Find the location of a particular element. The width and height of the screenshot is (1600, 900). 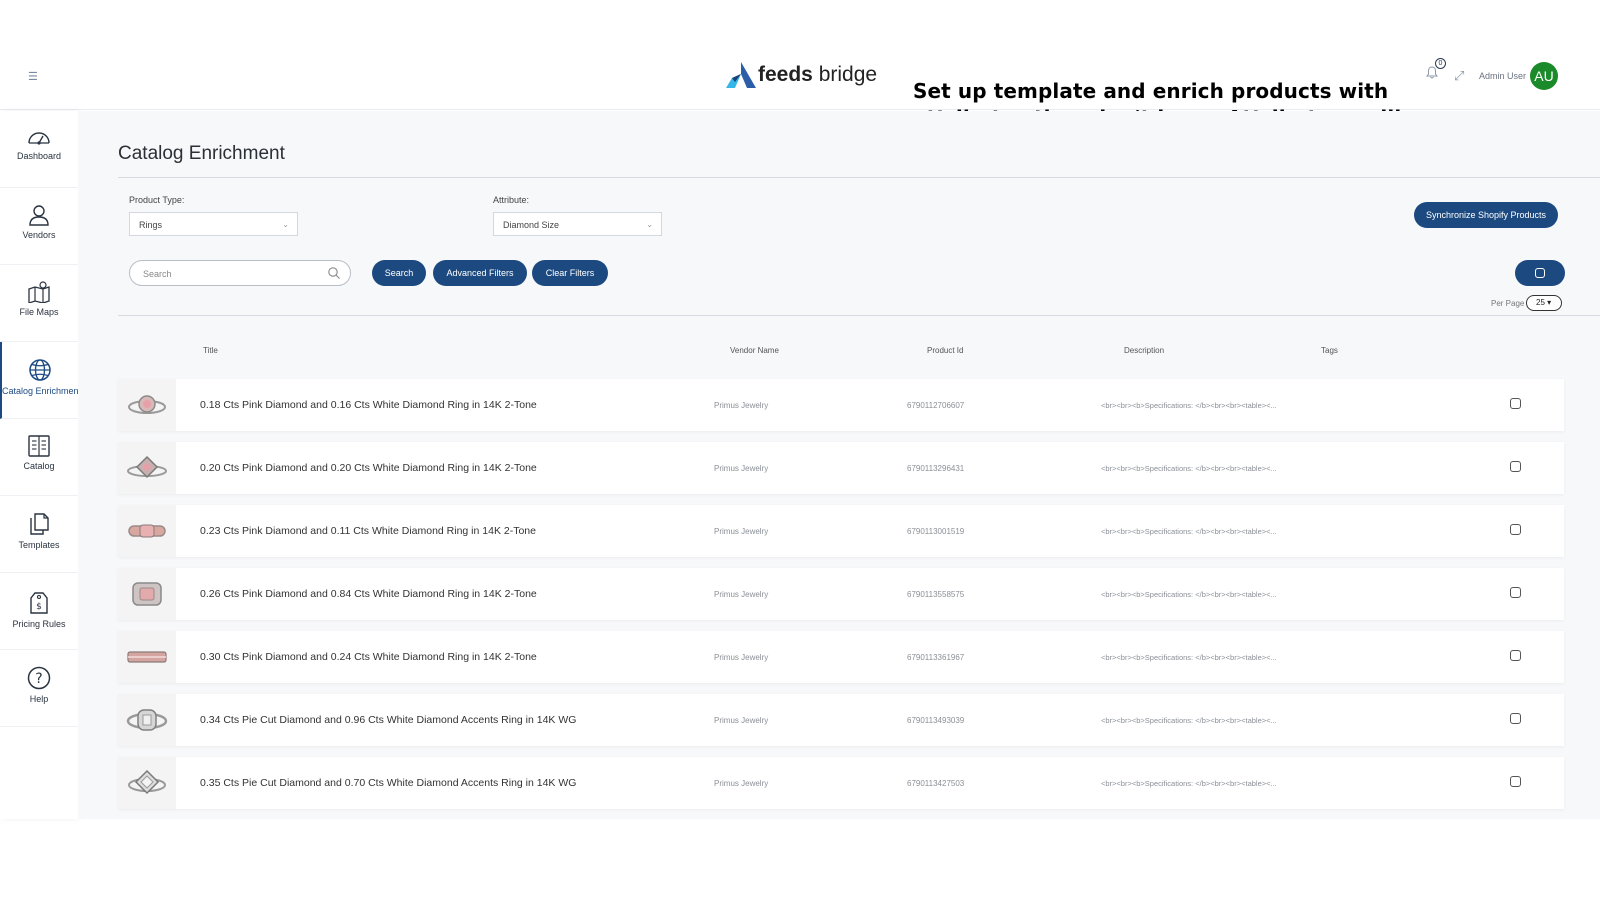

product-id: 6790113361967 is located at coordinates (936, 657).